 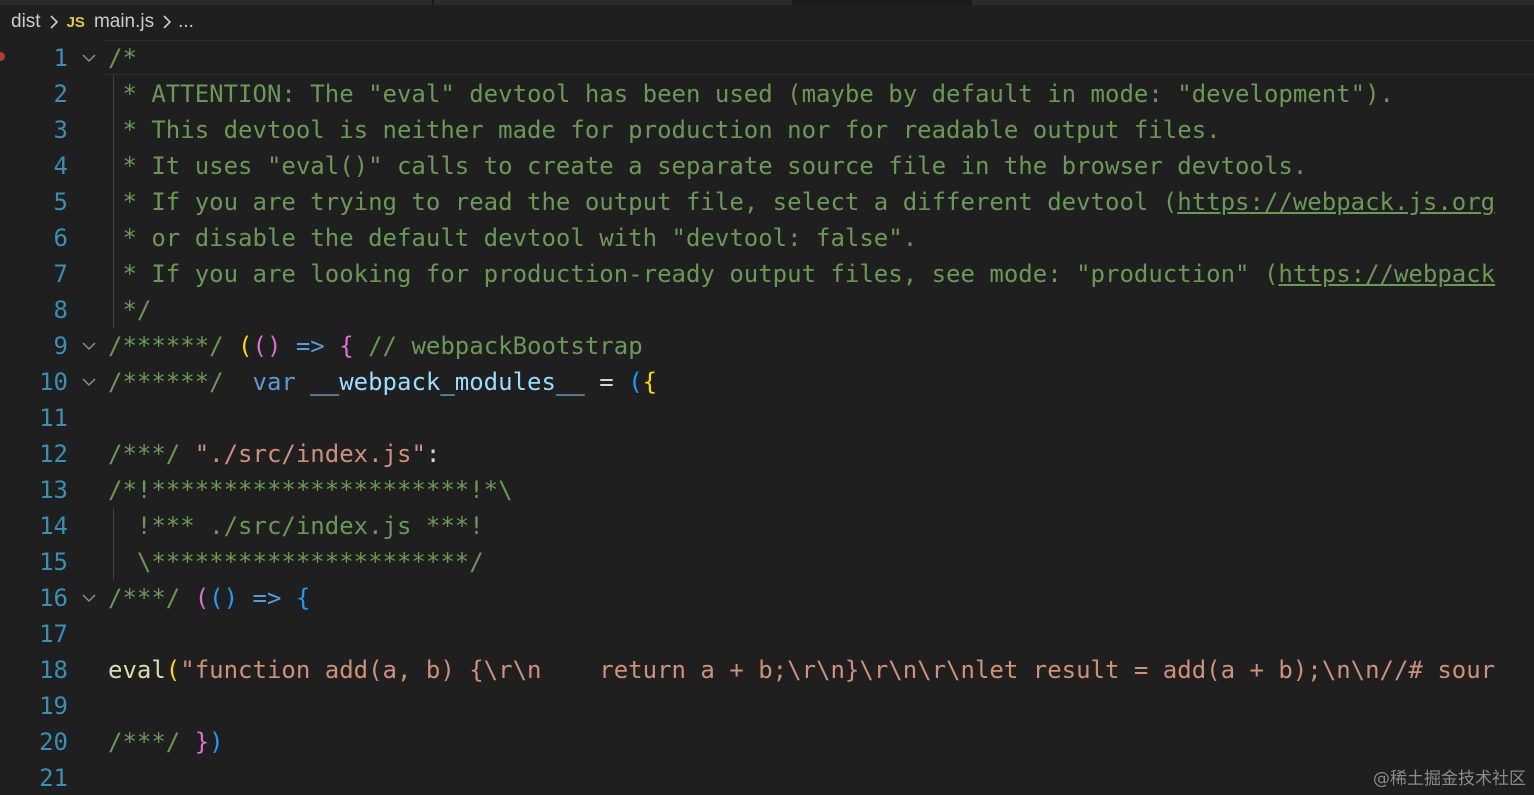 I want to click on code-token: !*** ./src/index.js ***!, so click(x=296, y=526).